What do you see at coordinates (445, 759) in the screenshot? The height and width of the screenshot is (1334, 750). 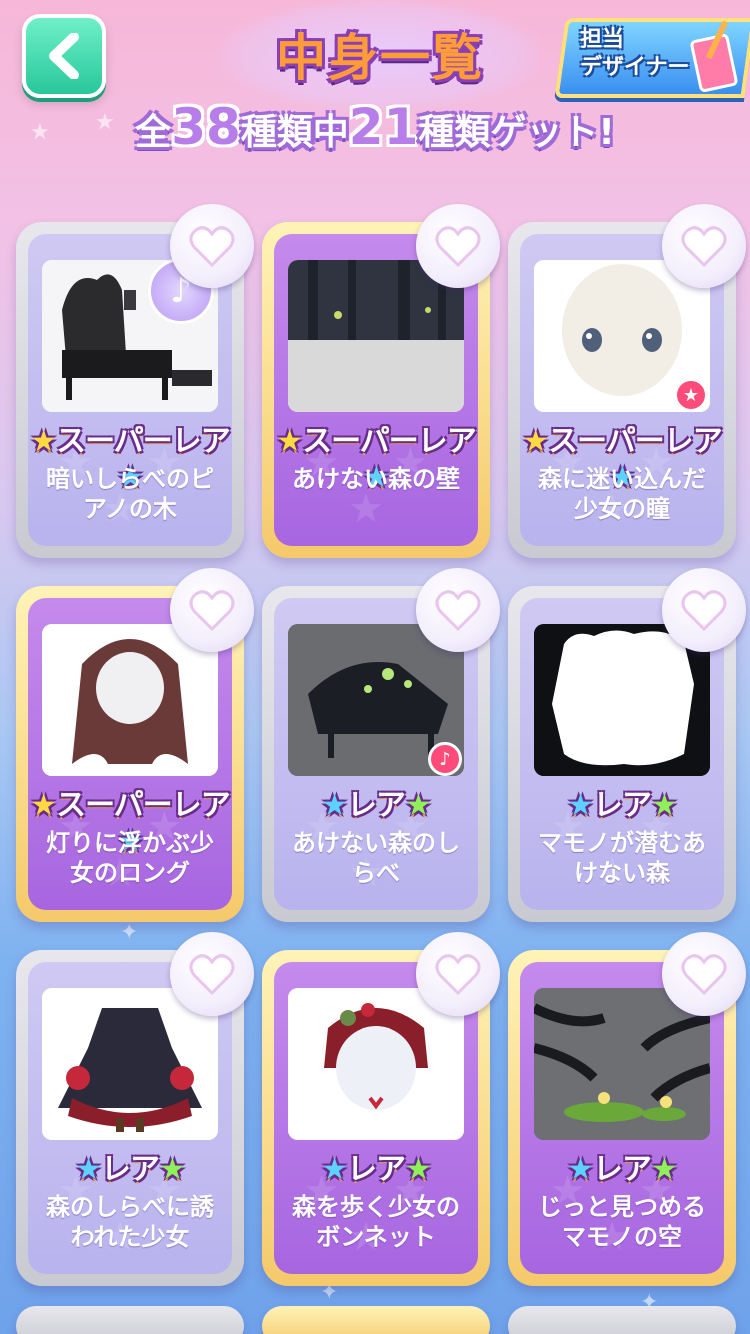 I see `music-note-badge-icon: ♪` at bounding box center [445, 759].